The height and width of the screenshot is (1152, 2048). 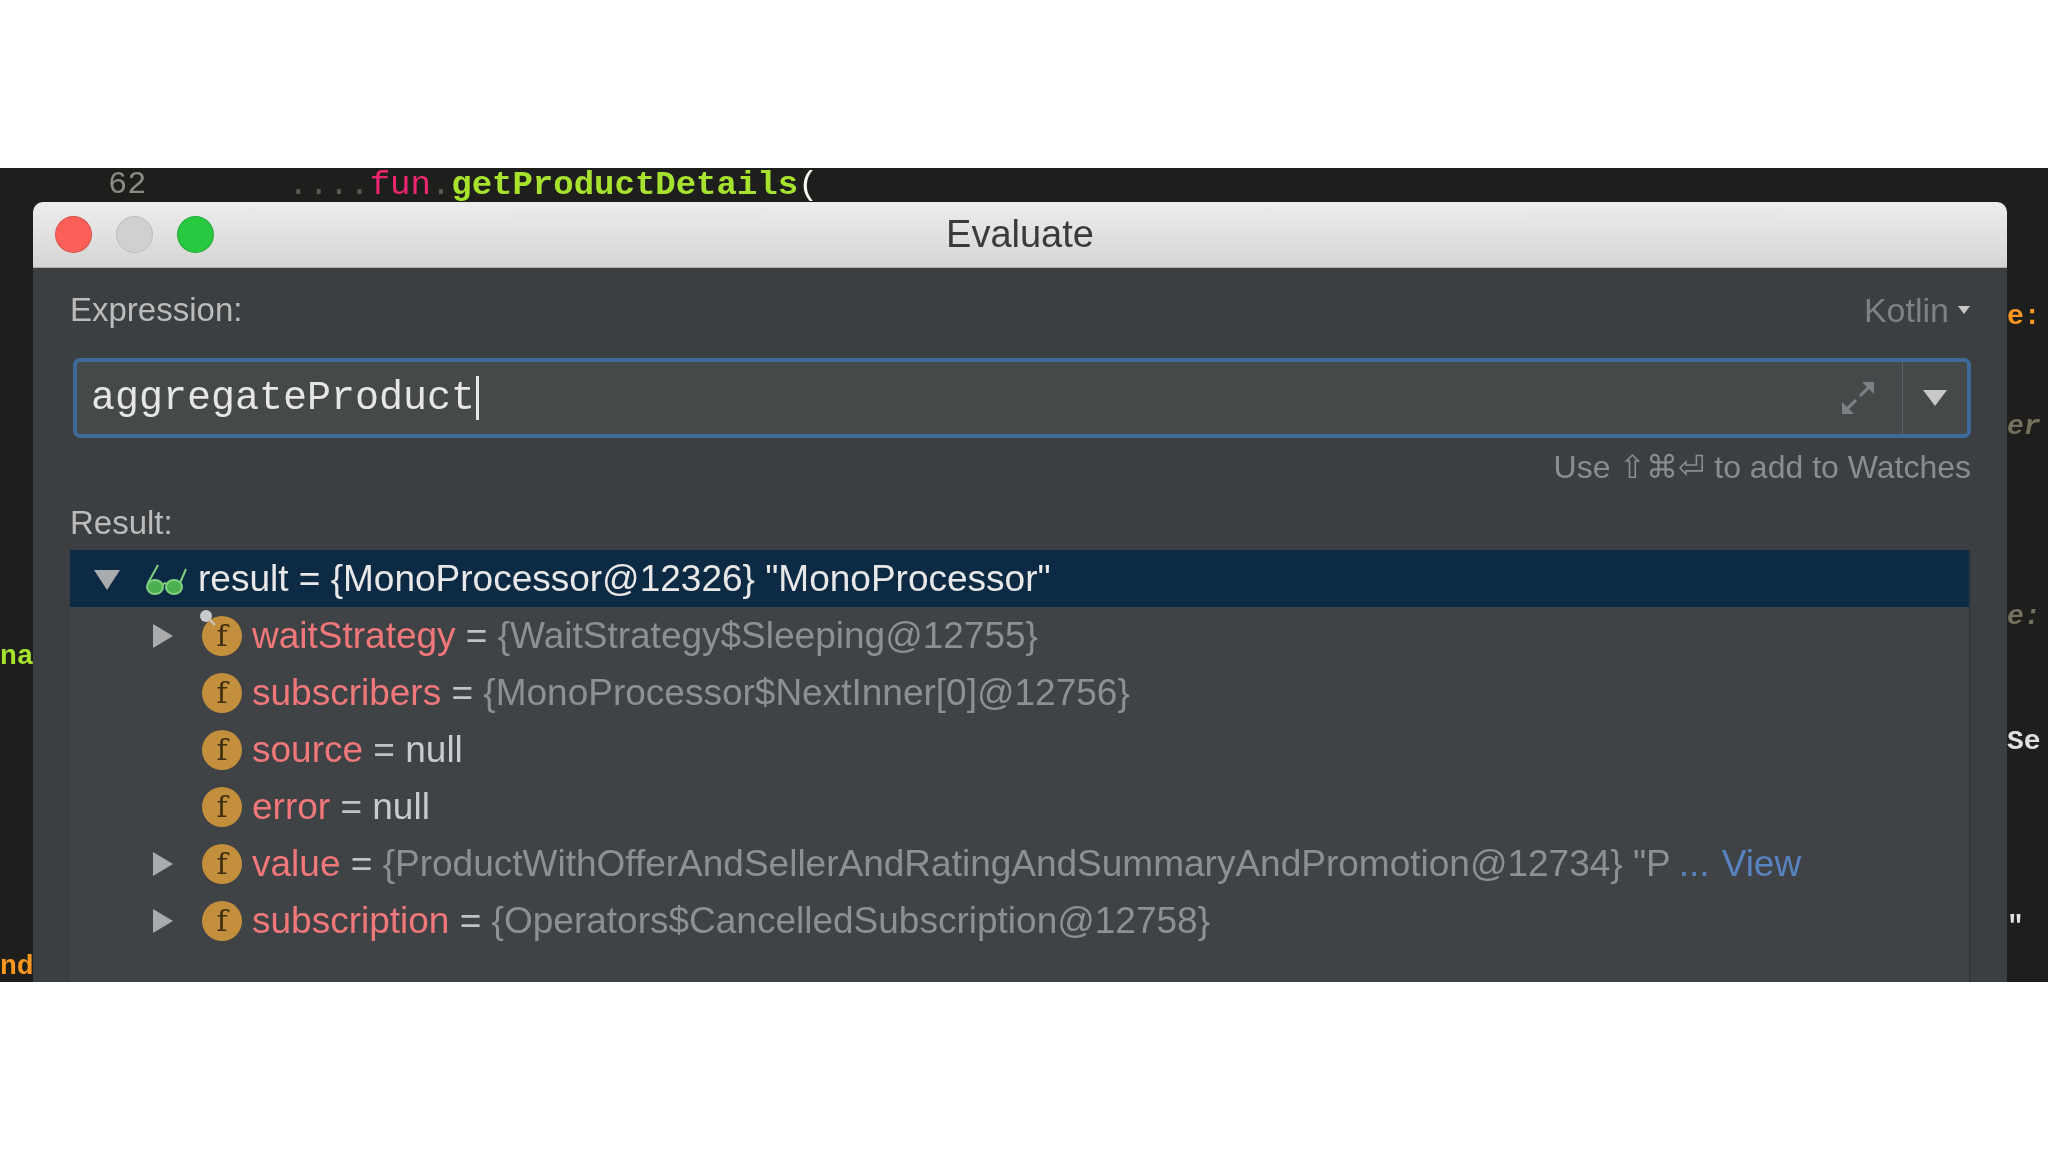 What do you see at coordinates (291, 806) in the screenshot?
I see `variable-name: error` at bounding box center [291, 806].